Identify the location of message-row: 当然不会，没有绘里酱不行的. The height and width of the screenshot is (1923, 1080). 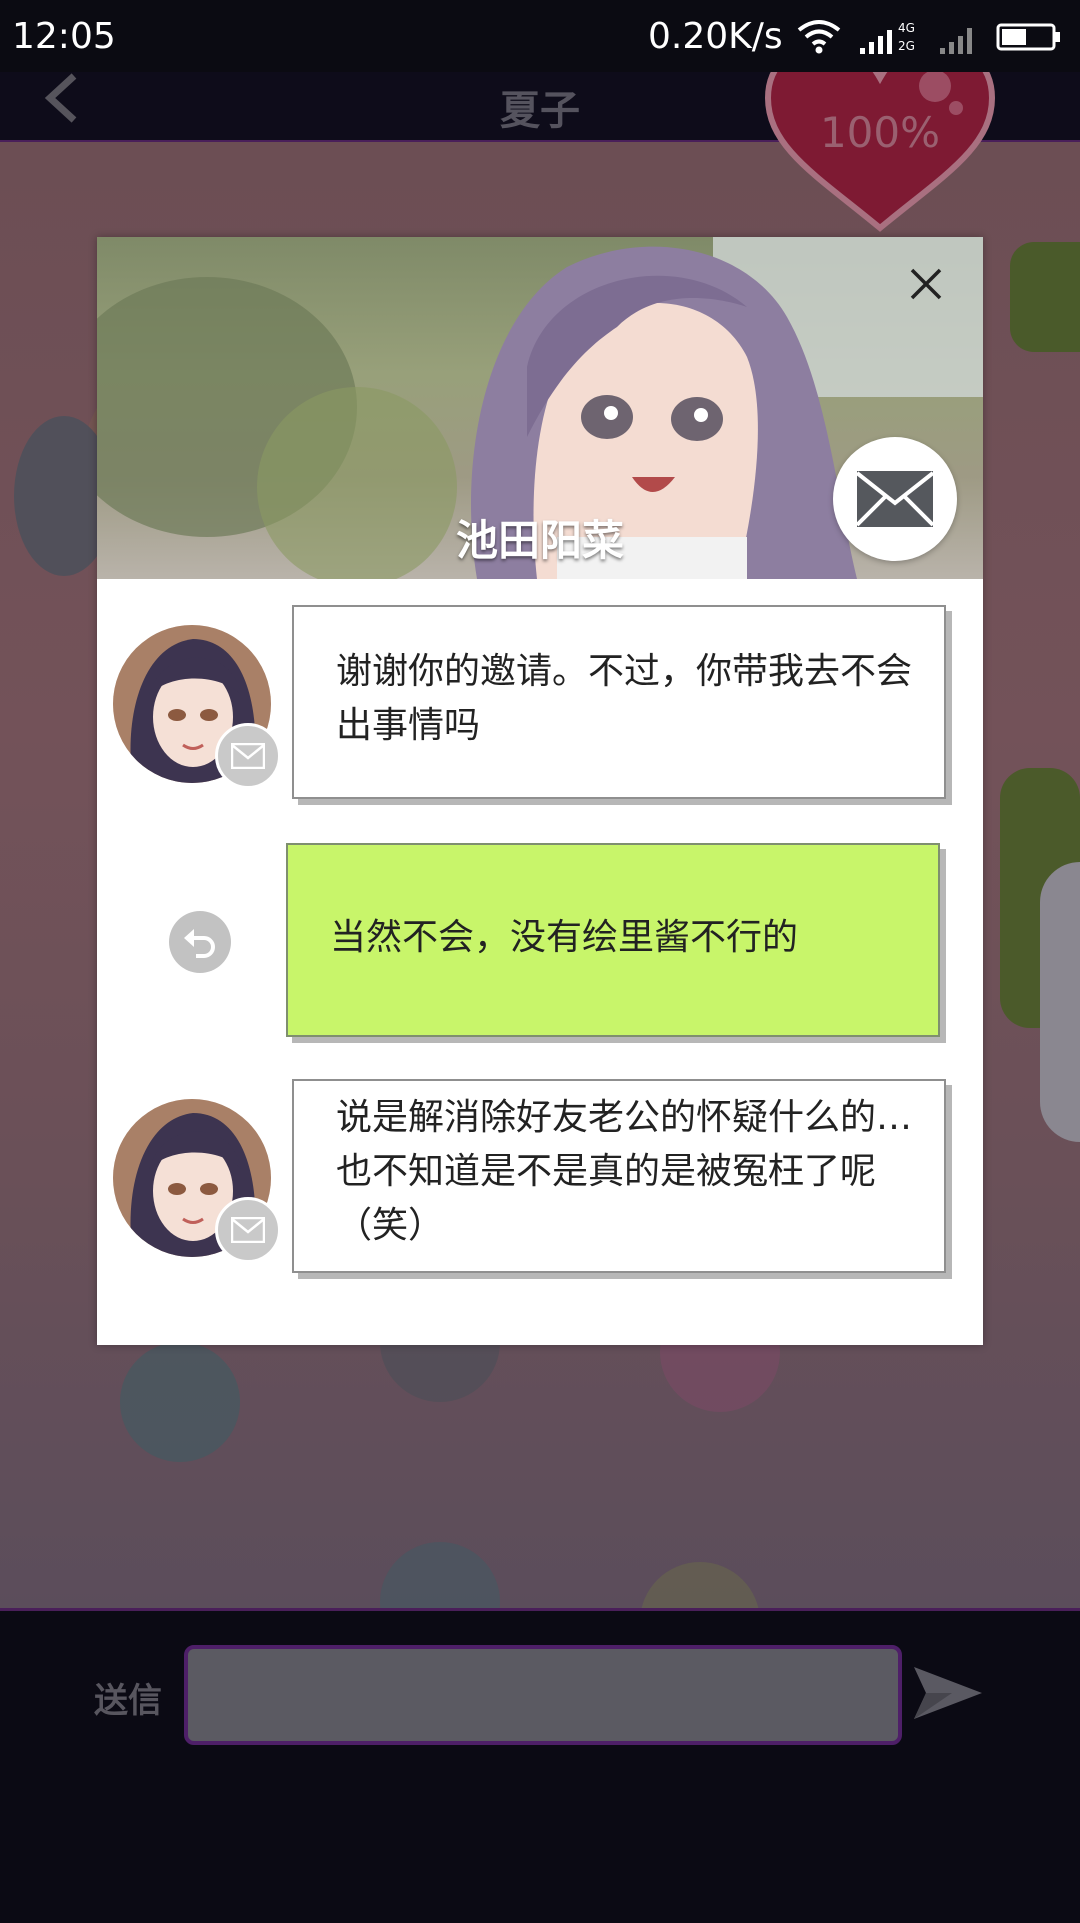
(540, 943).